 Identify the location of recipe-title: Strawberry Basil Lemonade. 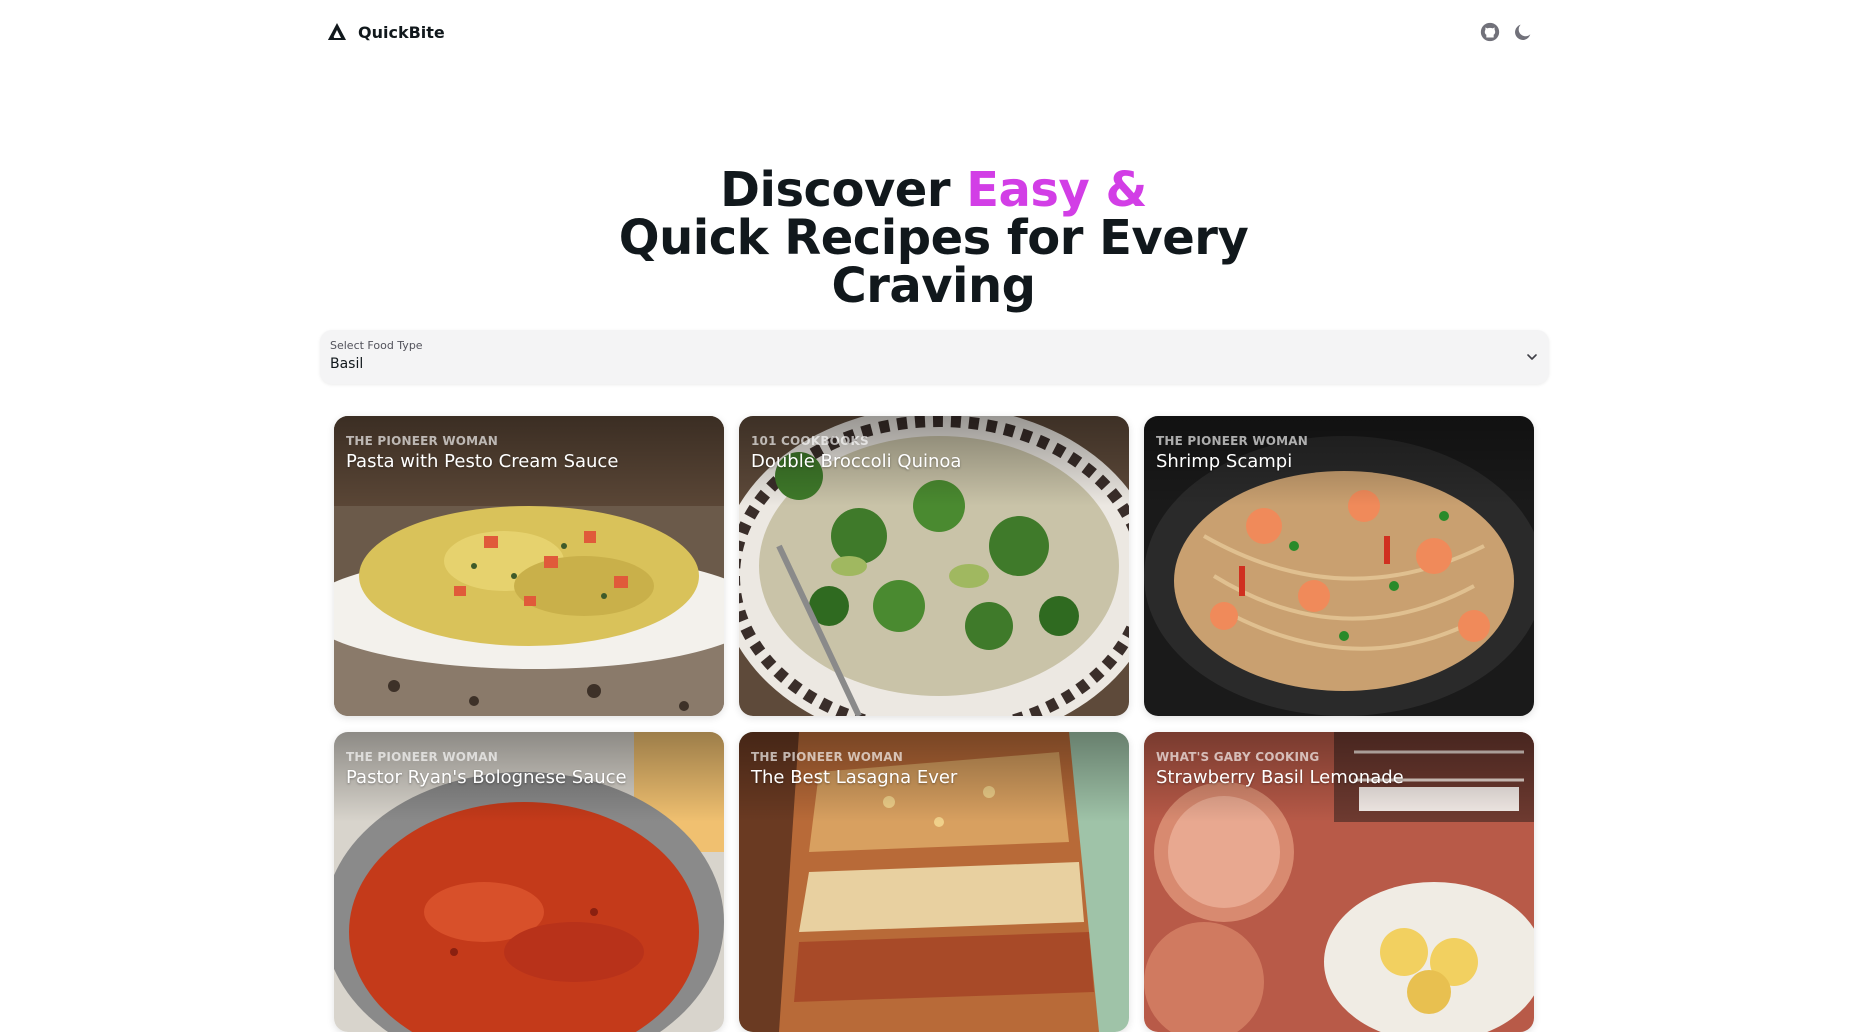
(1280, 777).